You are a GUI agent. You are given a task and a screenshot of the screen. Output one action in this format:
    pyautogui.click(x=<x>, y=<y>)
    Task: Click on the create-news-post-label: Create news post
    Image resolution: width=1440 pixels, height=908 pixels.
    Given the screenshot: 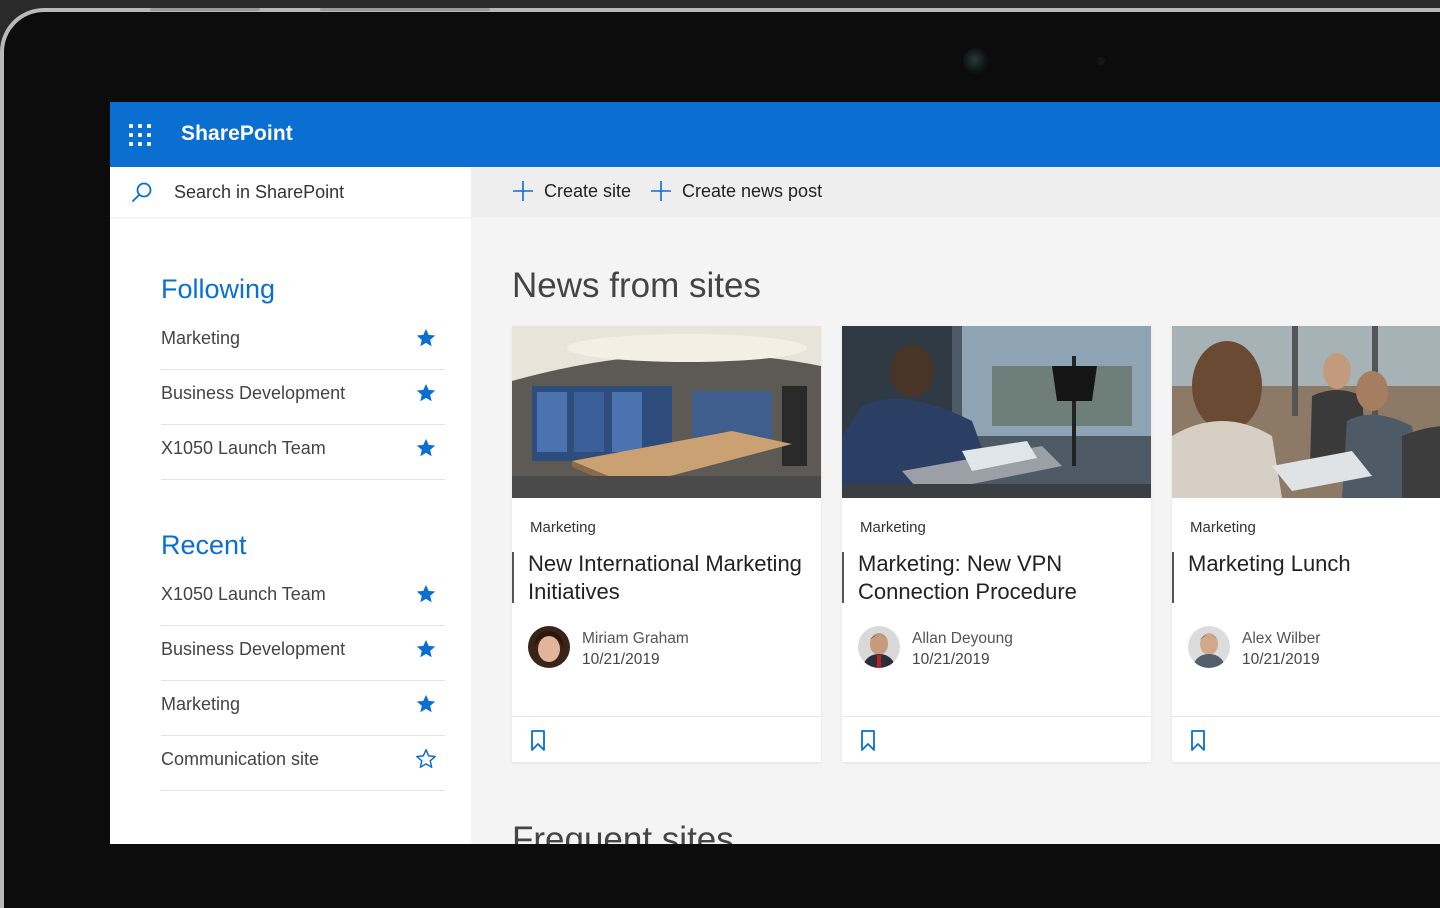 What is the action you would take?
    pyautogui.click(x=752, y=190)
    